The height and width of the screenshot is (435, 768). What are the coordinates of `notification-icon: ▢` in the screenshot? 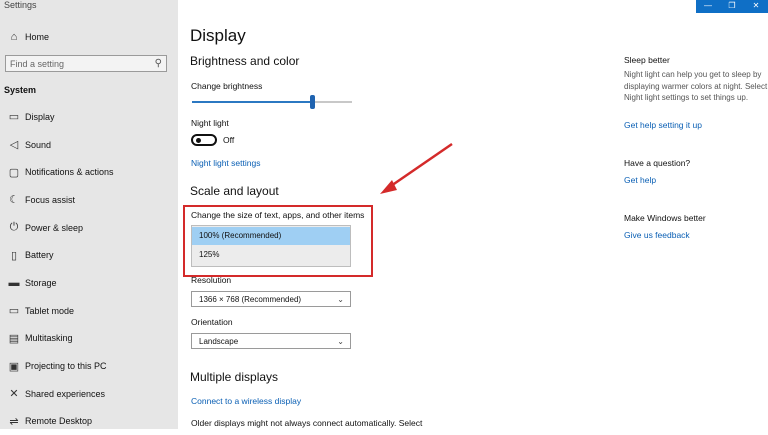 It's located at (14, 172).